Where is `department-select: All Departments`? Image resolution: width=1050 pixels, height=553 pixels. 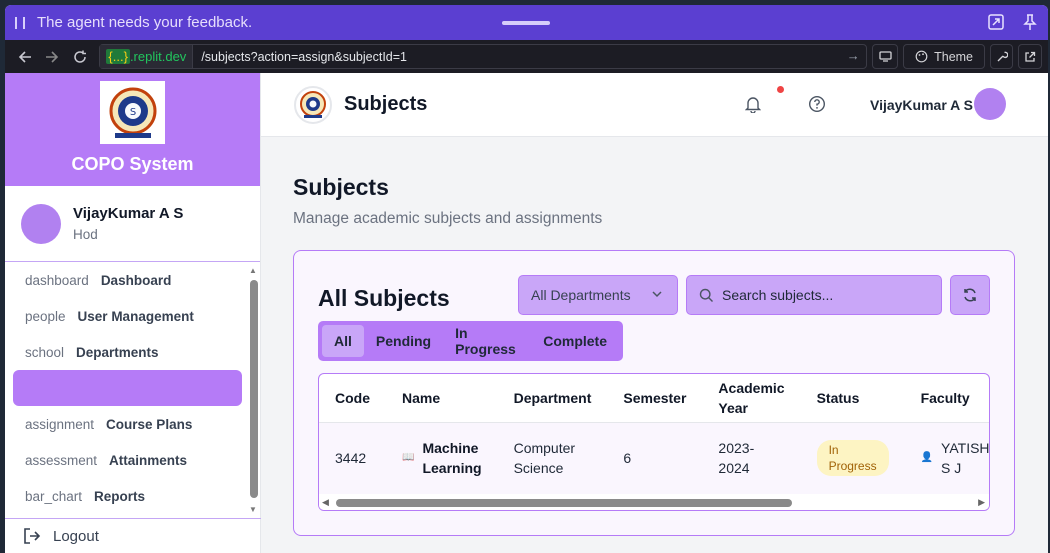 department-select: All Departments is located at coordinates (598, 295).